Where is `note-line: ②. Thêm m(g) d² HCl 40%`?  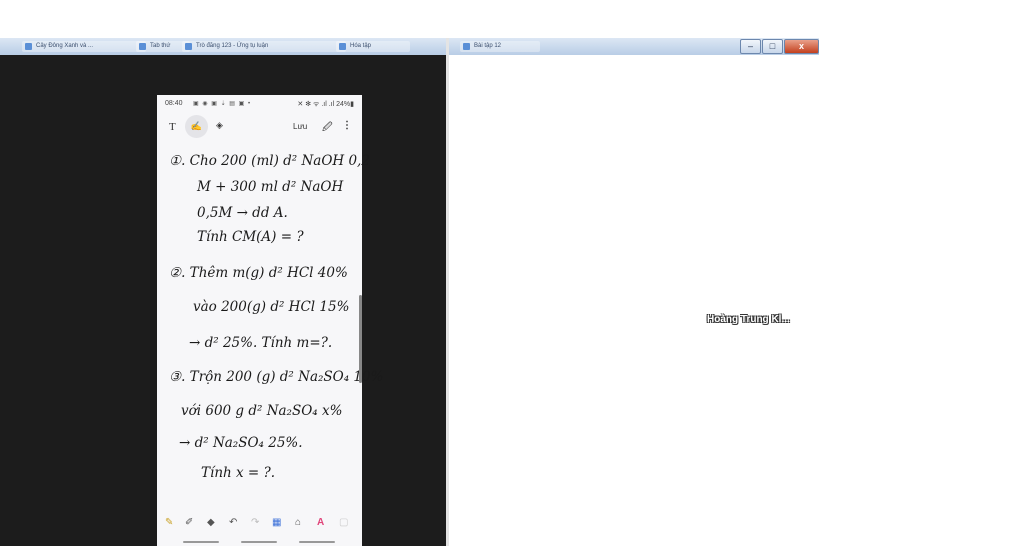 note-line: ②. Thêm m(g) d² HCl 40% is located at coordinates (258, 273).